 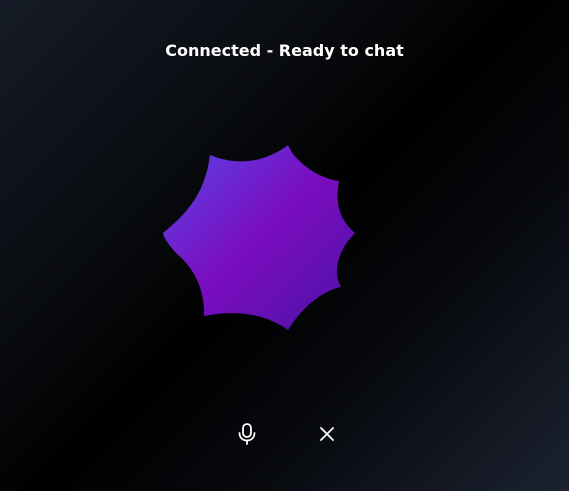 I want to click on voice-orb-path, so click(x=259, y=237).